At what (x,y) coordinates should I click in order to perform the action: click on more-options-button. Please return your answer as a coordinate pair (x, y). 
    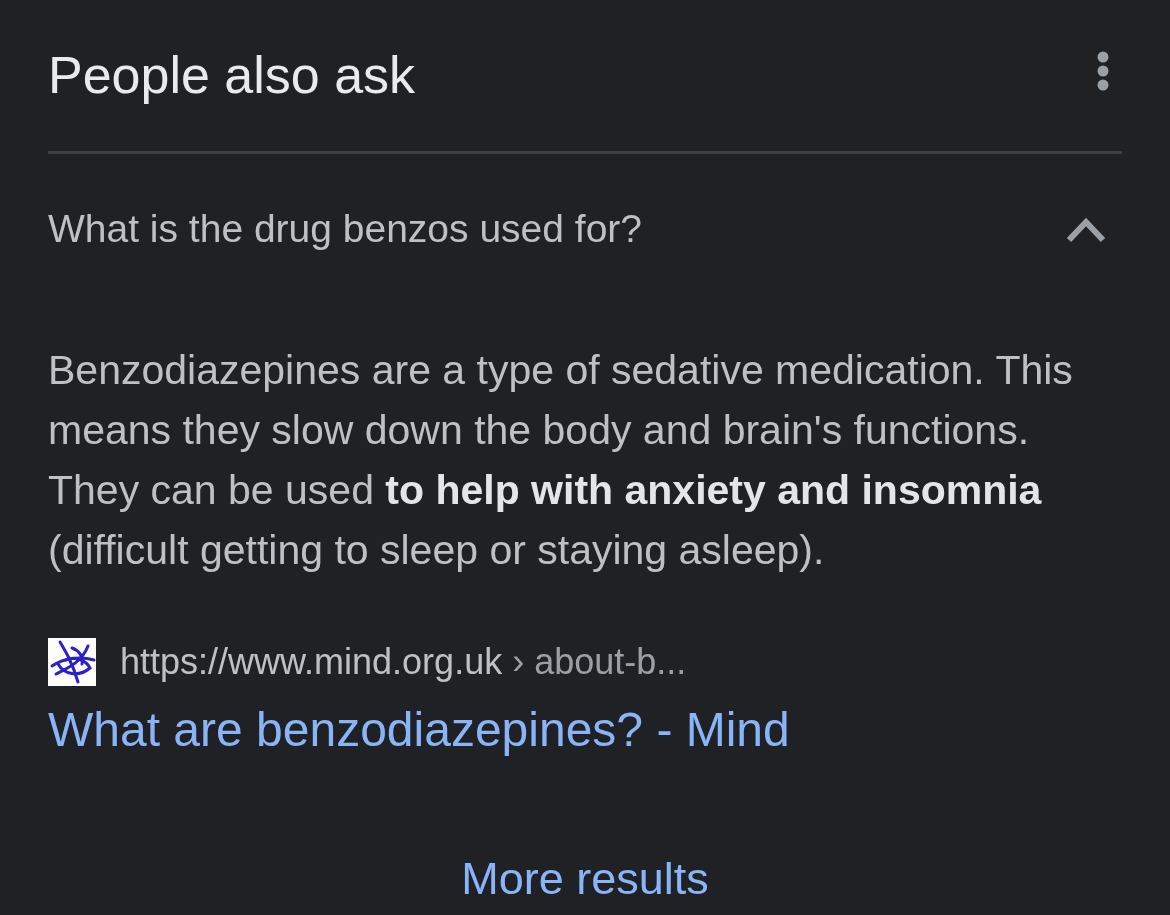
    Looking at the image, I should click on (1103, 70).